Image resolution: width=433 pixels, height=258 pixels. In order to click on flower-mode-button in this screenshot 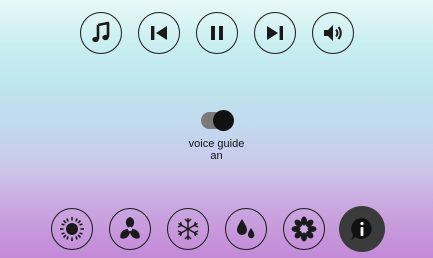, I will do `click(303, 229)`.